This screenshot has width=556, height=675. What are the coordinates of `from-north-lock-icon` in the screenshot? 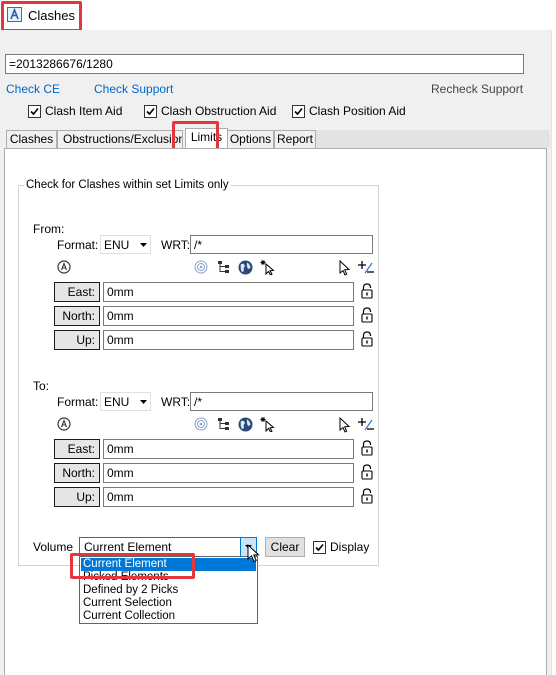 It's located at (367, 315).